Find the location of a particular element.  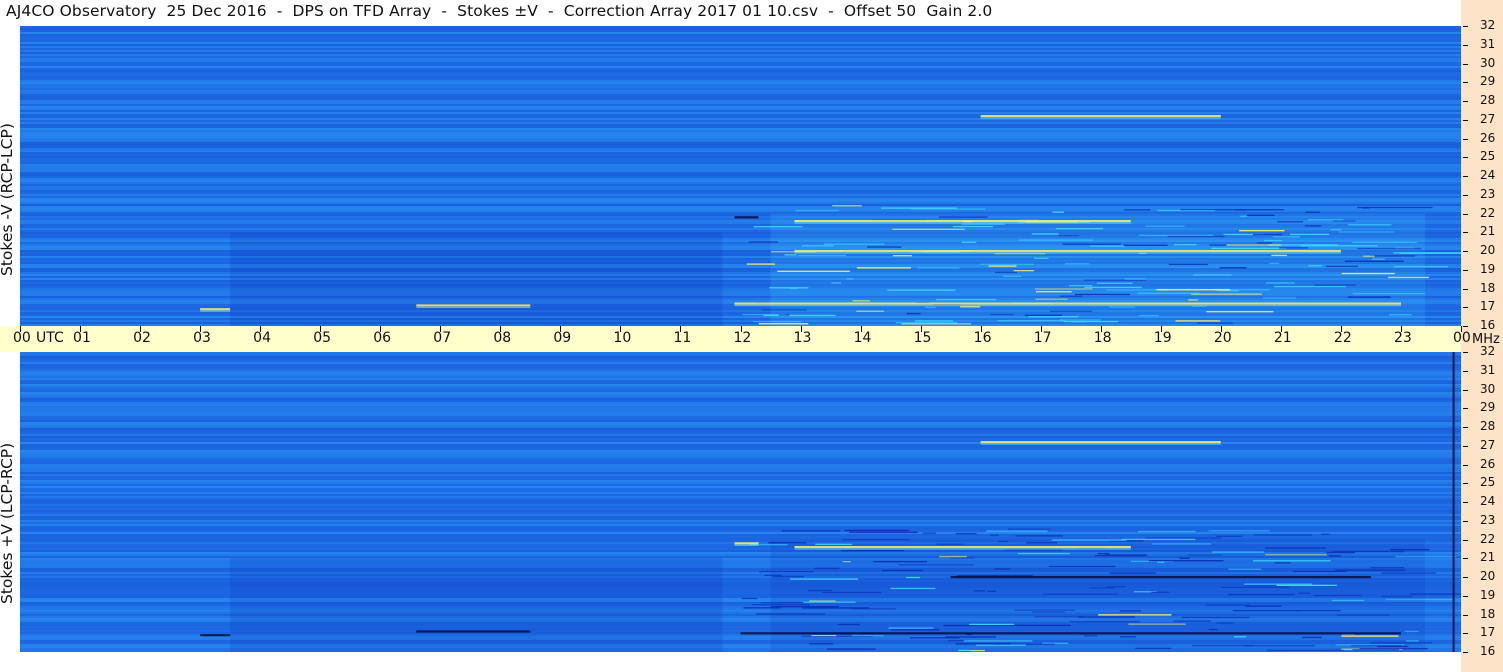

bottom-mhz-label: 27 is located at coordinates (1488, 444).